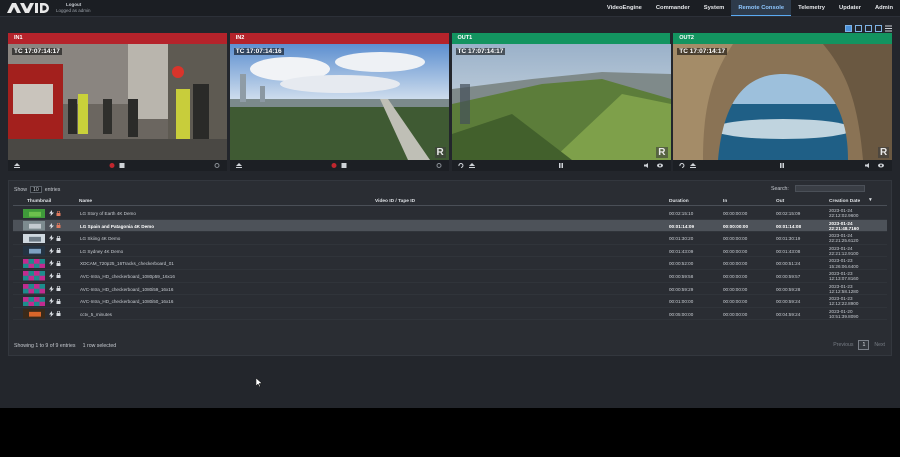 The height and width of the screenshot is (457, 900). I want to click on clip-duration: 00:01:14:09, so click(682, 226).